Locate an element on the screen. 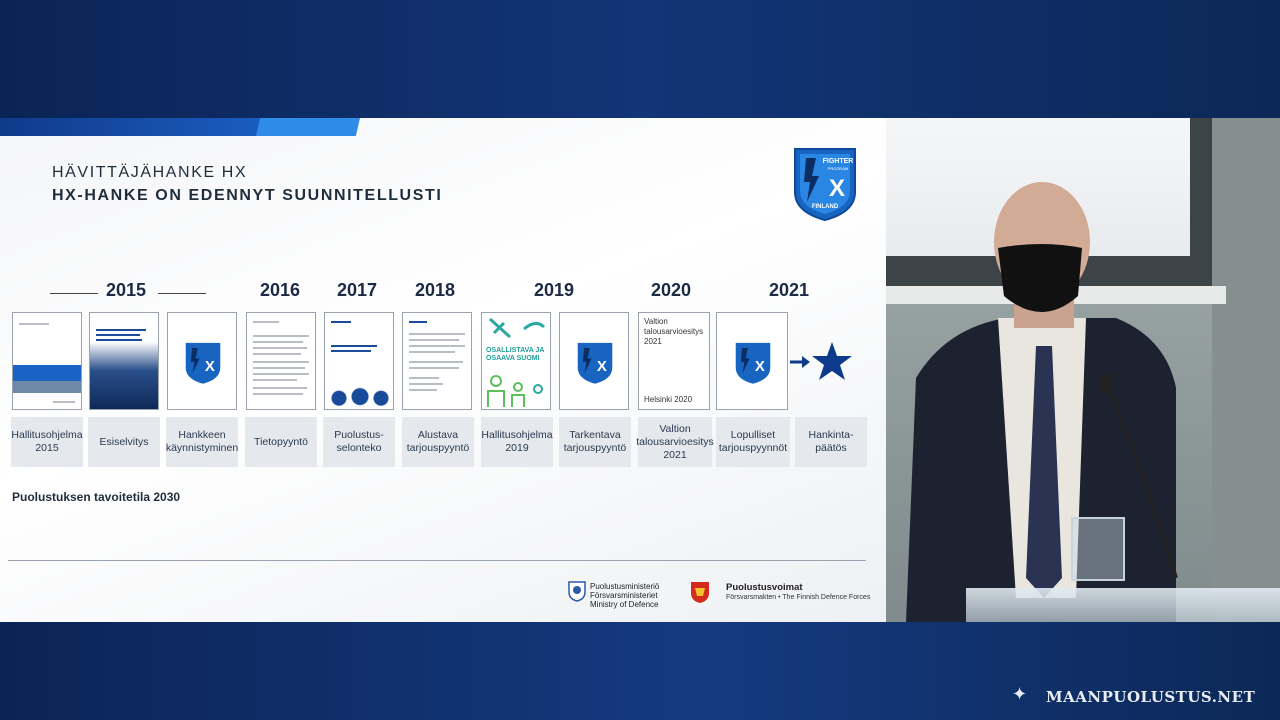 The height and width of the screenshot is (720, 1280). doc-lopulliset-tarjouspyynnot: X is located at coordinates (752, 361).